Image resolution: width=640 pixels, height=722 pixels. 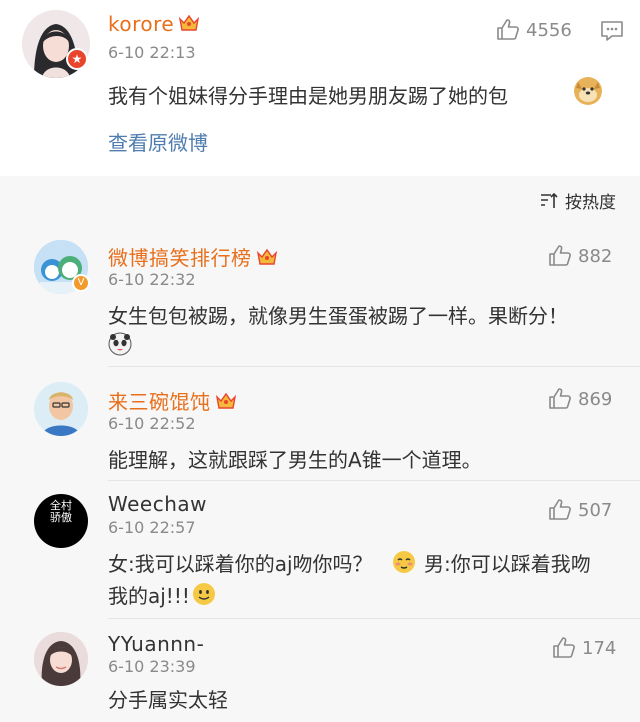 What do you see at coordinates (149, 596) in the screenshot?
I see `comment-text-line-2: 我的aj!!!` at bounding box center [149, 596].